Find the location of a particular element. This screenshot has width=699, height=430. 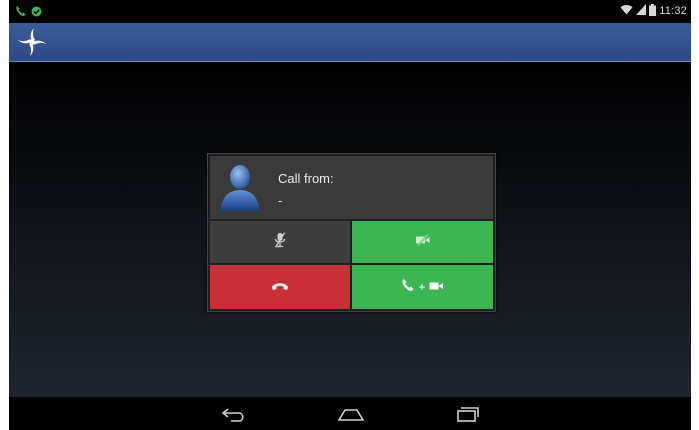

caller-name: - is located at coordinates (280, 200).